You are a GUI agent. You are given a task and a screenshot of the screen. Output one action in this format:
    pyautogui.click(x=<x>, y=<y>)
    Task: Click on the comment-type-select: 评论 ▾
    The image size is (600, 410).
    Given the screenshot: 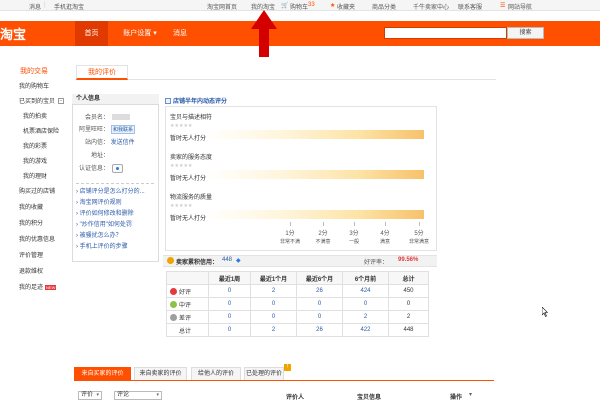 What is the action you would take?
    pyautogui.click(x=138, y=395)
    